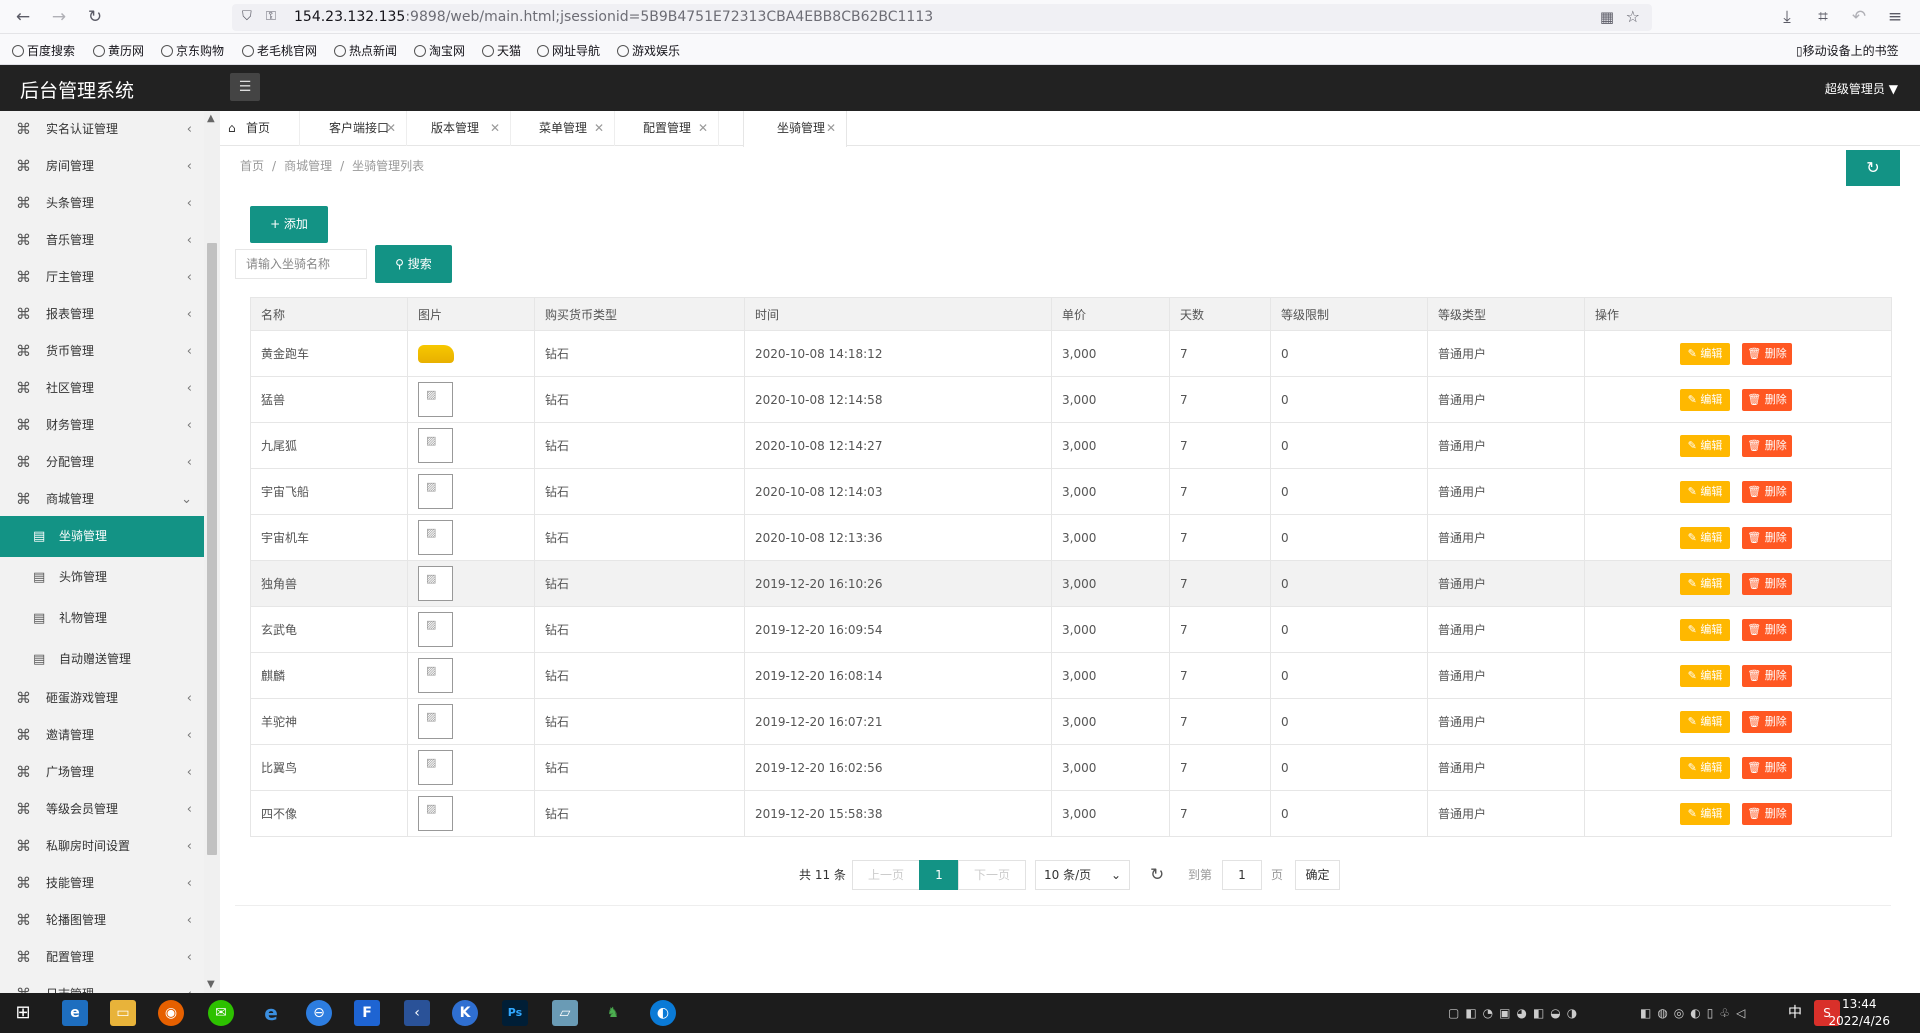 The width and height of the screenshot is (1920, 1033). What do you see at coordinates (459, 128) in the screenshot?
I see `tab-version: 版本管理 ✕` at bounding box center [459, 128].